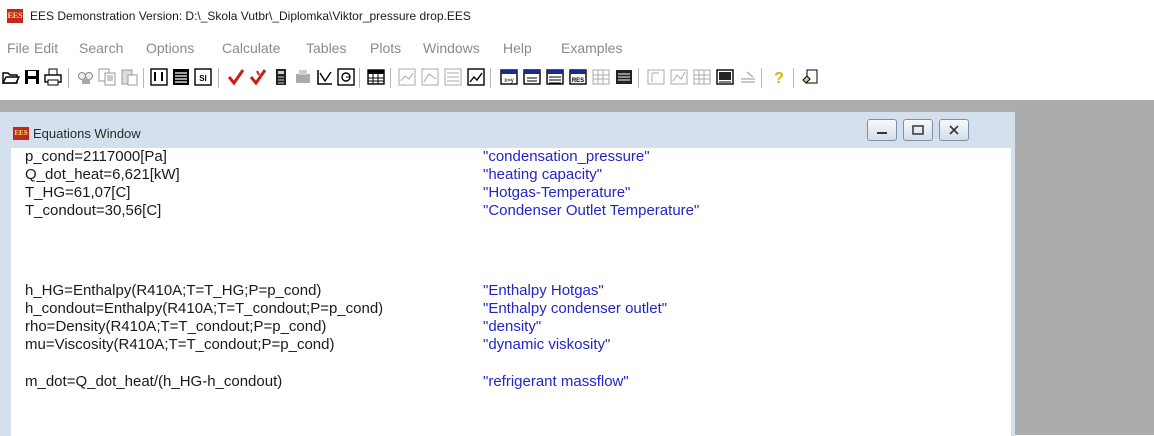  What do you see at coordinates (546, 344) in the screenshot?
I see `equation-comment: "dynamic viskosity"` at bounding box center [546, 344].